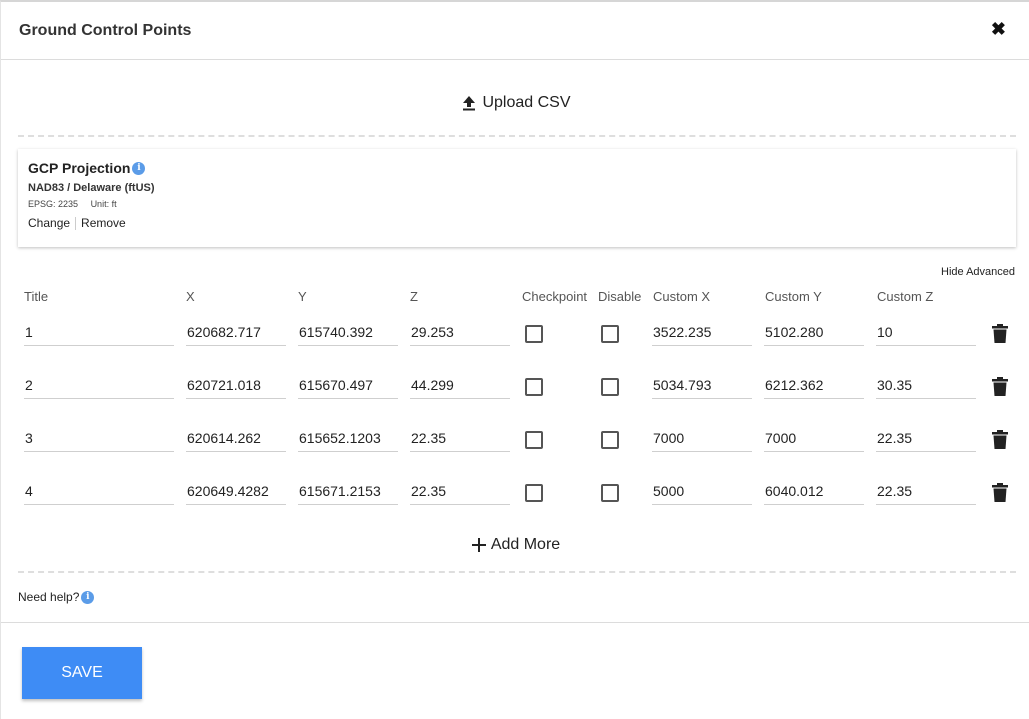  I want to click on column-header-custom-z: Custom Z, so click(905, 296).